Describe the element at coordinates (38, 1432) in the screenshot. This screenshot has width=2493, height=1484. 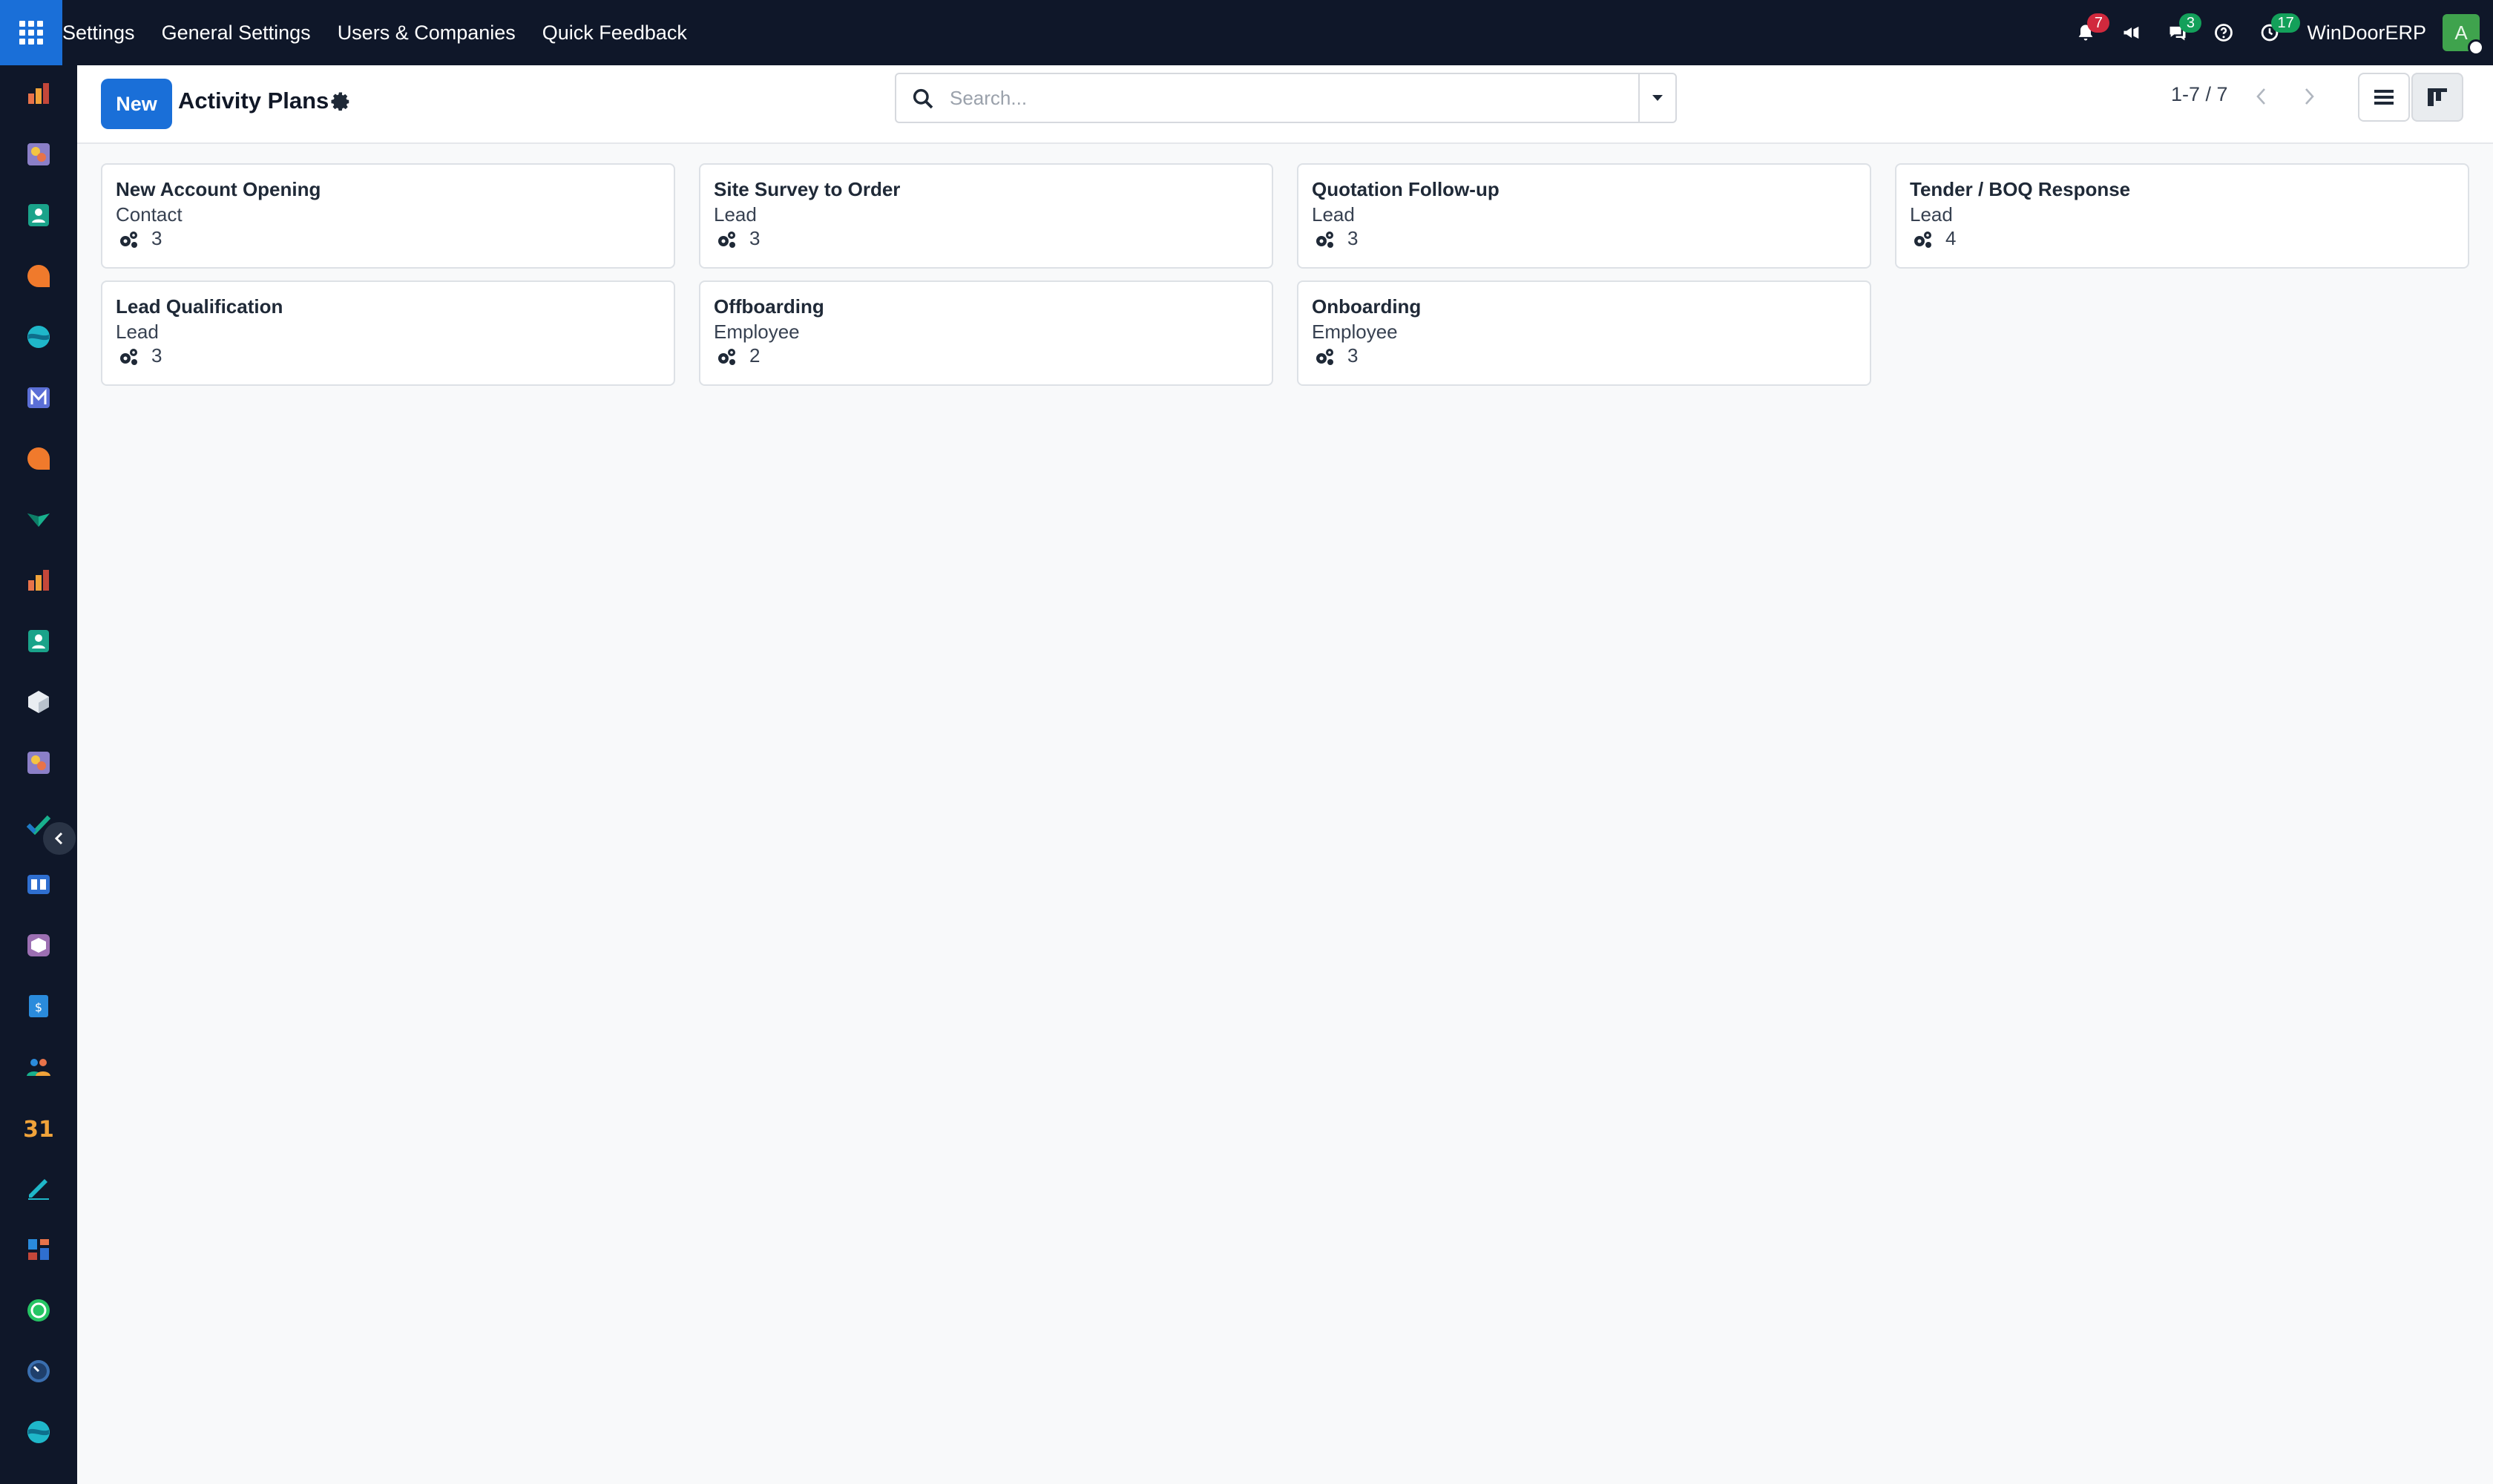
I see `website-2-app-icon` at that location.